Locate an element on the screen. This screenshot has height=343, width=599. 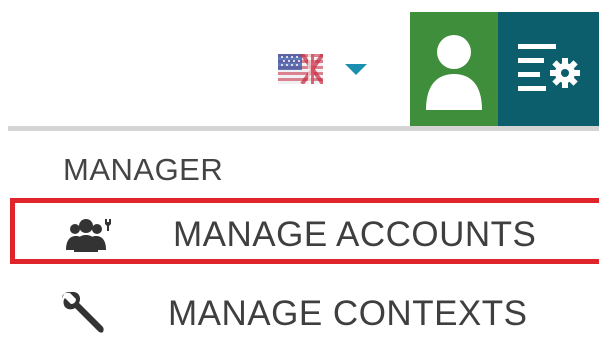
user-button is located at coordinates (454, 69).